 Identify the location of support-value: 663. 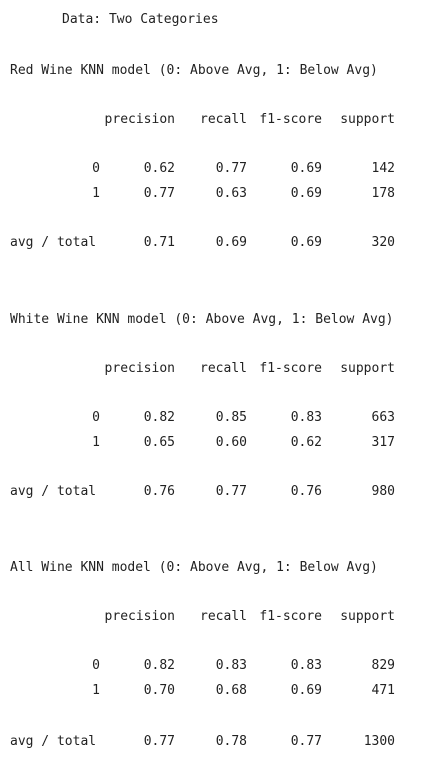
(383, 417).